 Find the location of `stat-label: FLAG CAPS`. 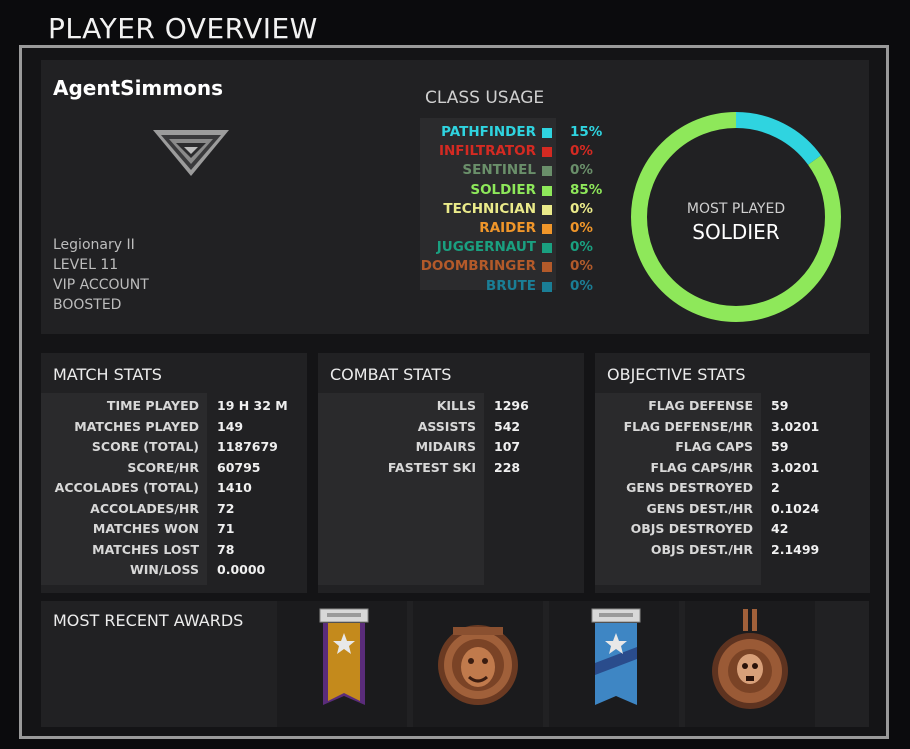

stat-label: FLAG CAPS is located at coordinates (714, 446).